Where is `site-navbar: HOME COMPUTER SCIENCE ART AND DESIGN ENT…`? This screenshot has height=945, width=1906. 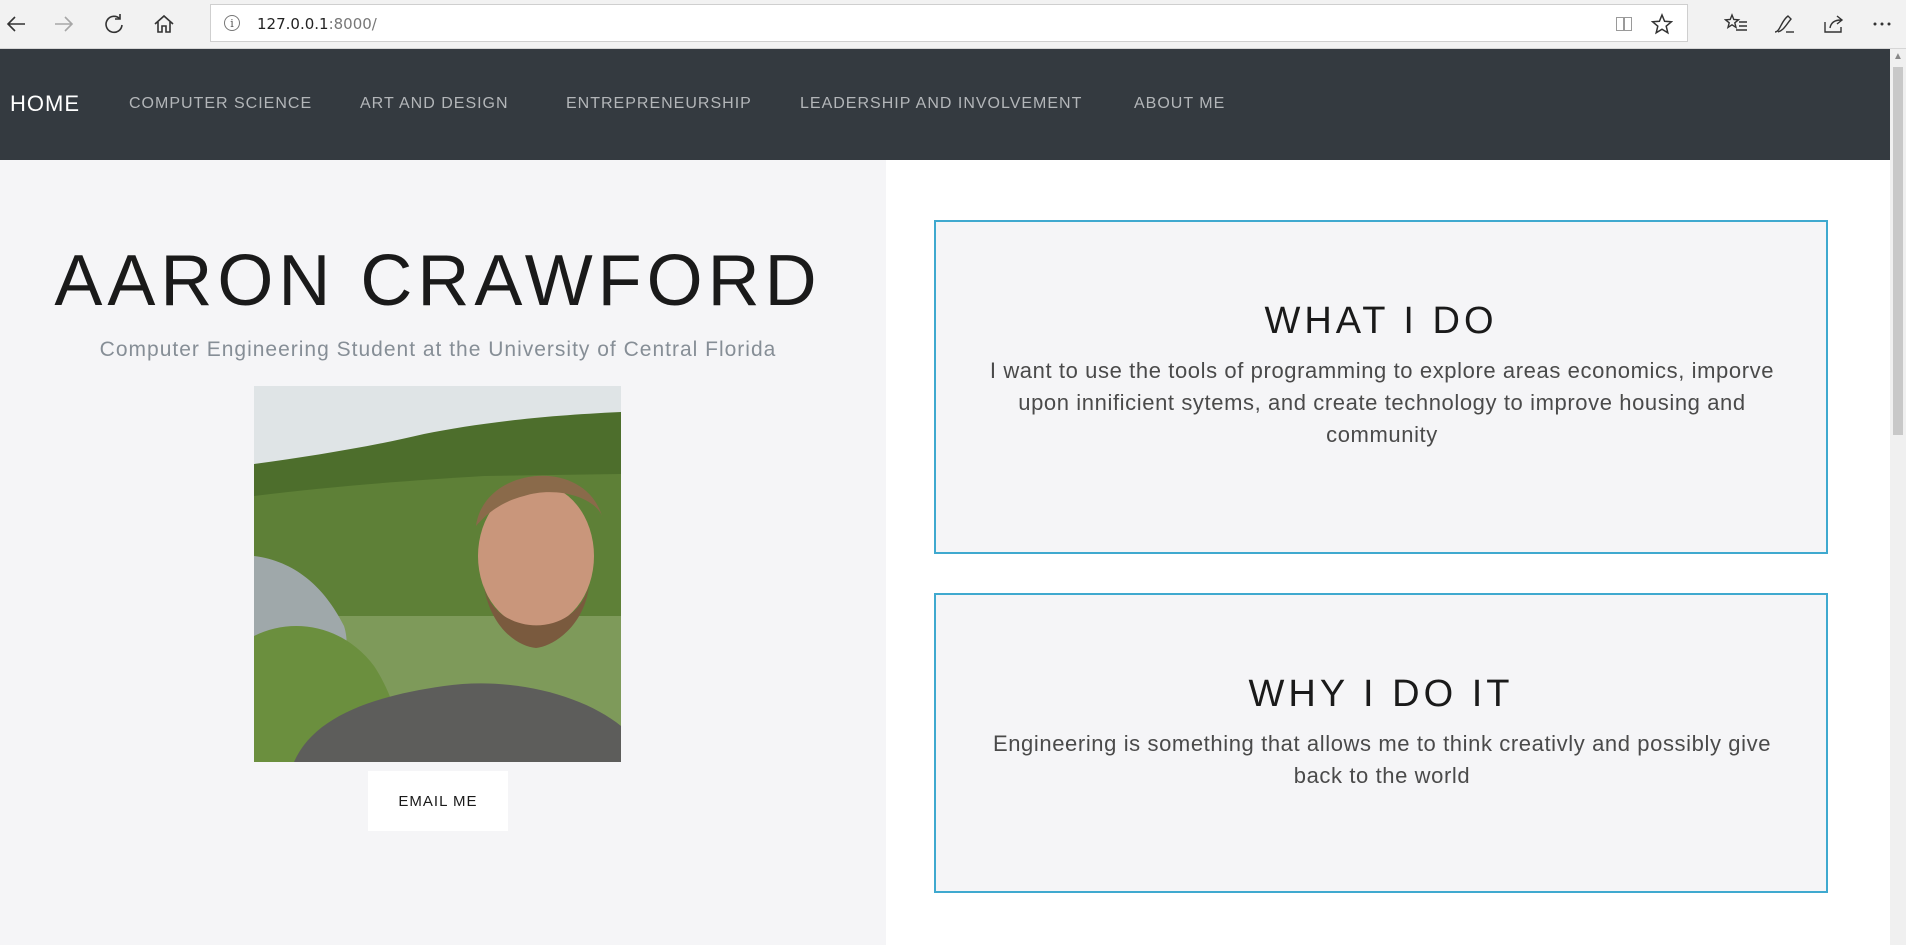 site-navbar: HOME COMPUTER SCIENCE ART AND DESIGN ENT… is located at coordinates (945, 104).